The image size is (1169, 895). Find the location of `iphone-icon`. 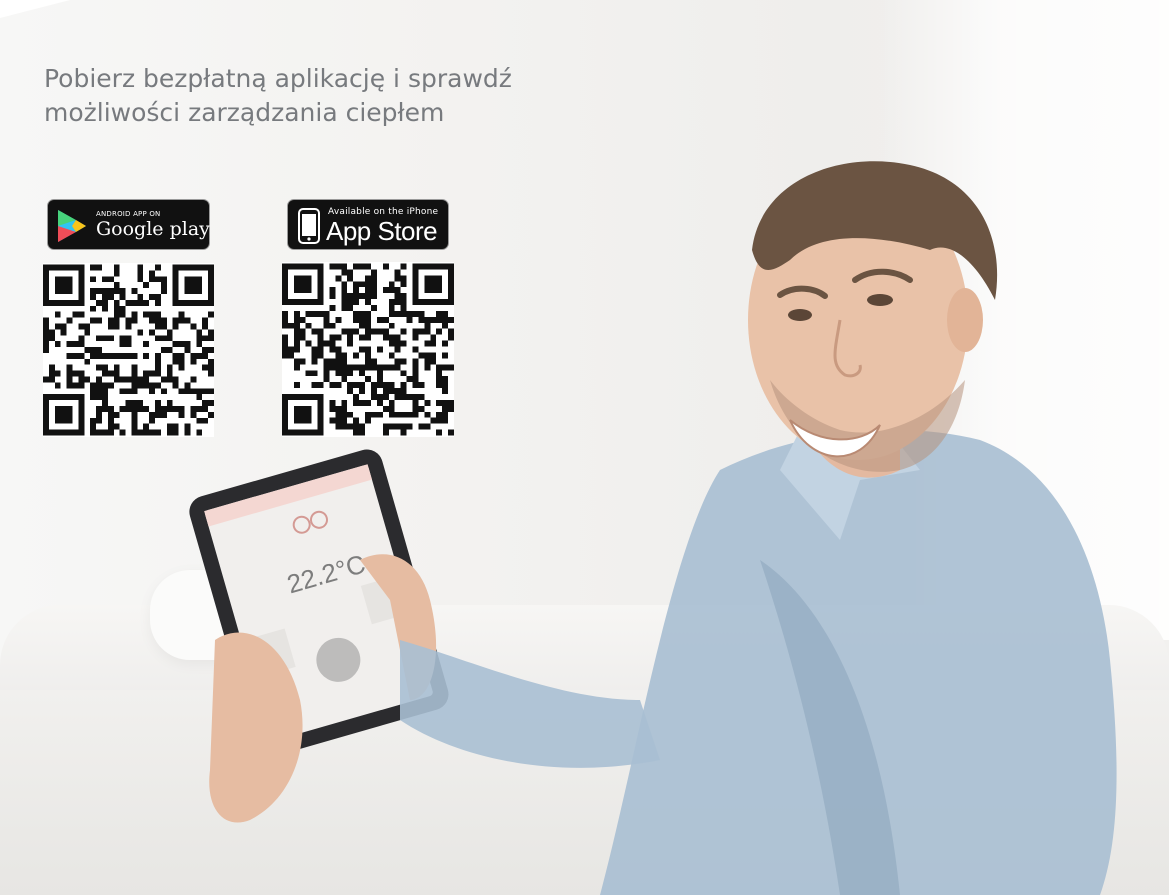

iphone-icon is located at coordinates (309, 226).